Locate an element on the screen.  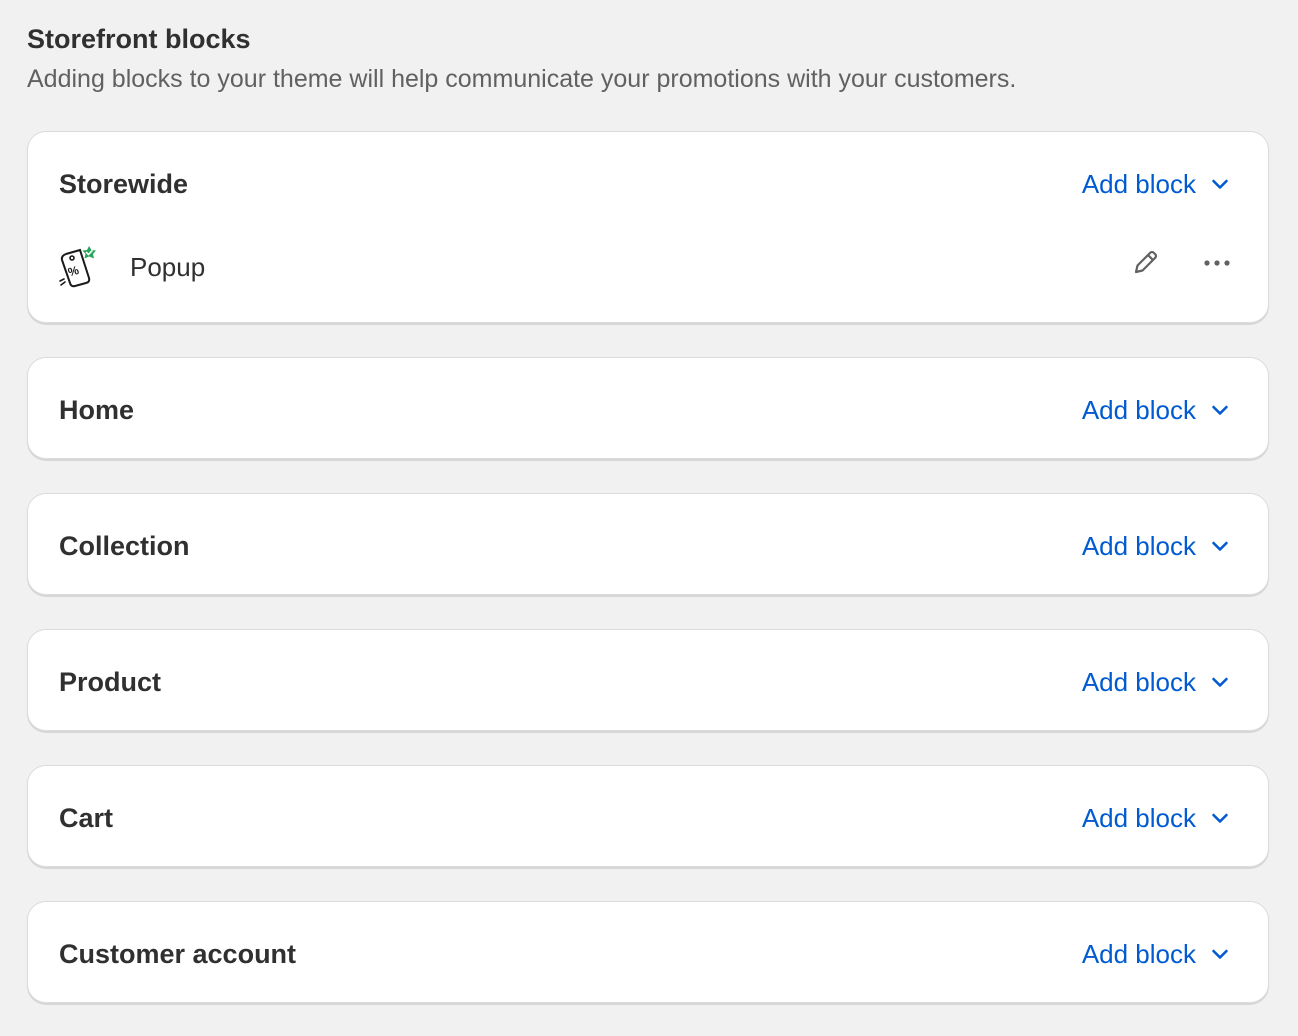
section-title: Home is located at coordinates (97, 410).